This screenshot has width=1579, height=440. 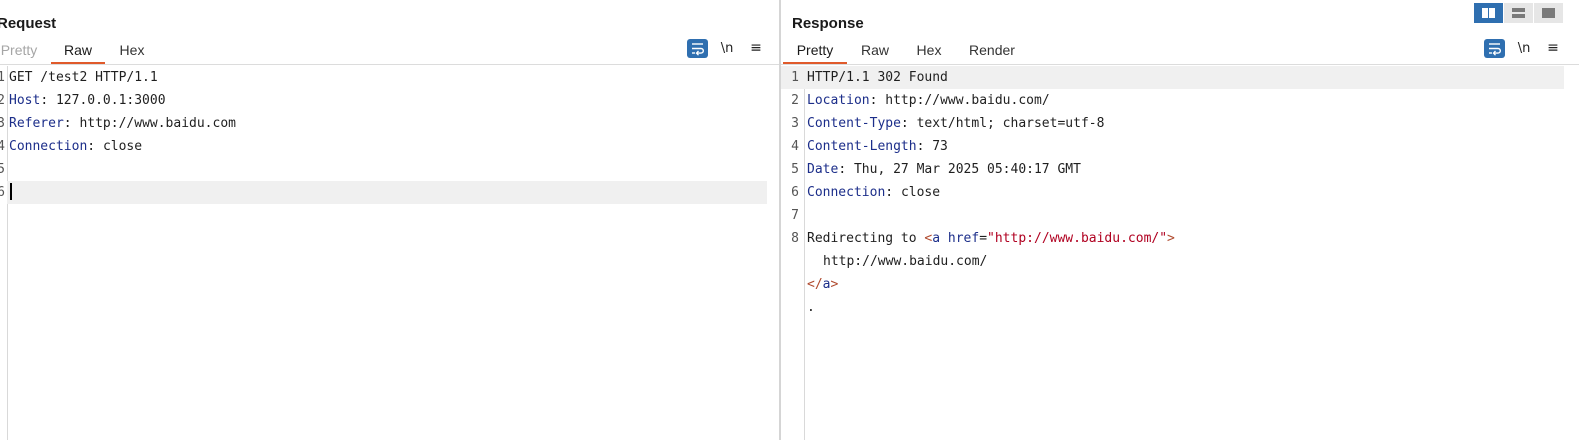 I want to click on request-line: 1 GET /test2 HTTP/1.1, so click(x=389, y=77).